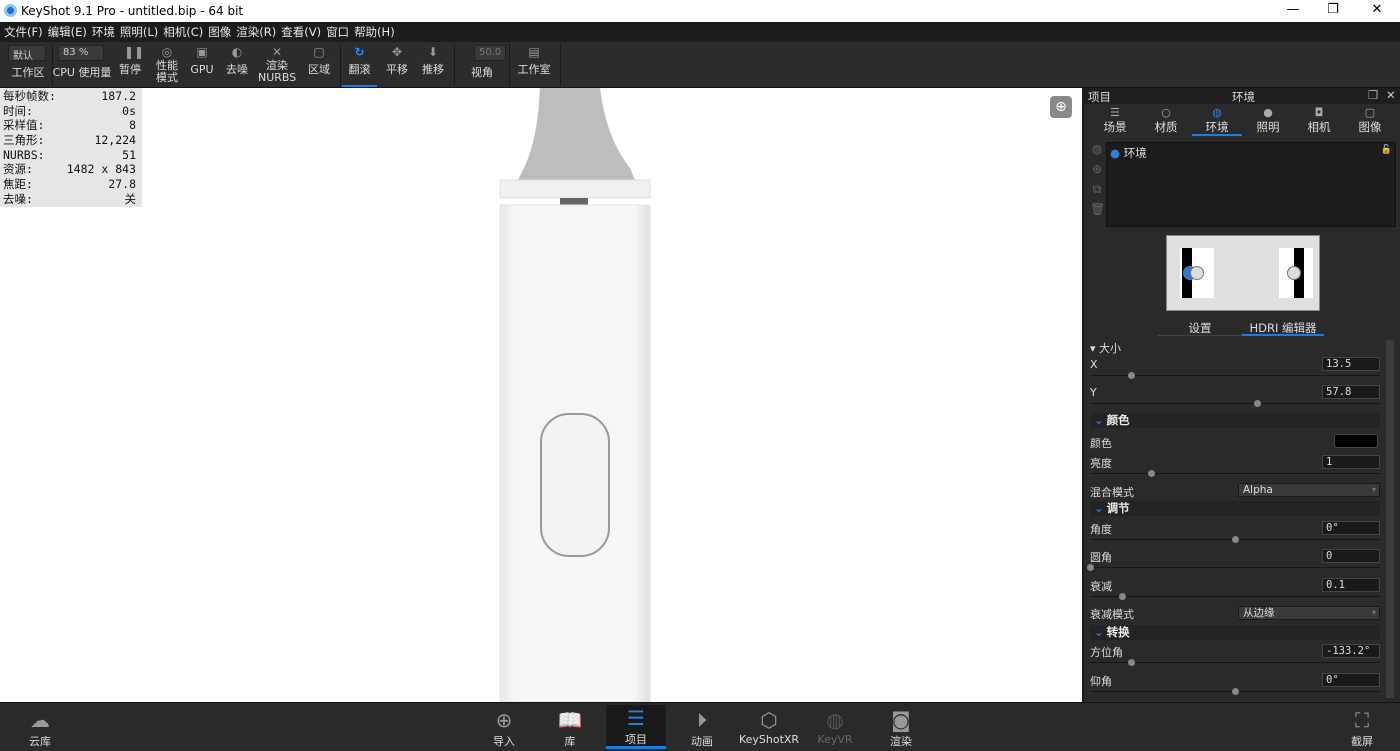 Image resolution: width=1400 pixels, height=751 pixels. I want to click on x-slider, so click(1235, 375).